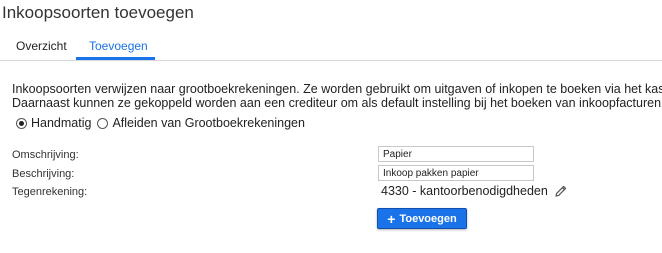  What do you see at coordinates (456, 154) in the screenshot?
I see `omschrijving-field` at bounding box center [456, 154].